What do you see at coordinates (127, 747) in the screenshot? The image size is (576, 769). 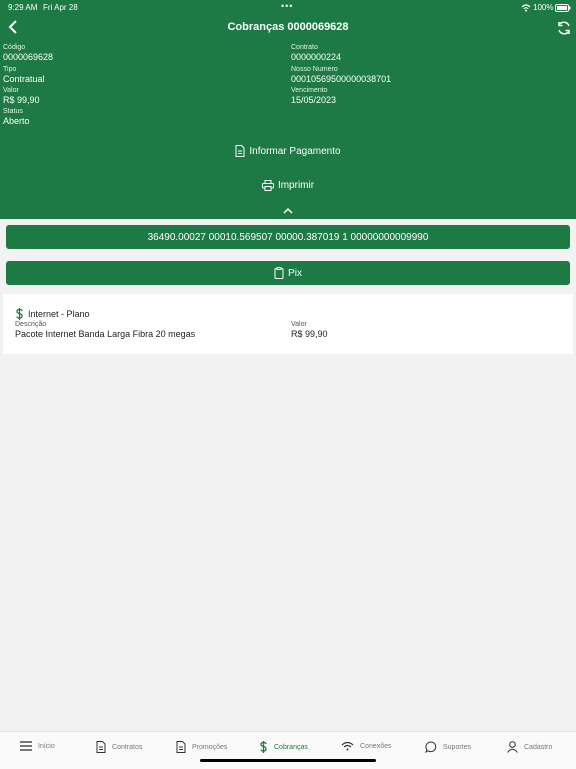 I see `tab-label: Contratos` at bounding box center [127, 747].